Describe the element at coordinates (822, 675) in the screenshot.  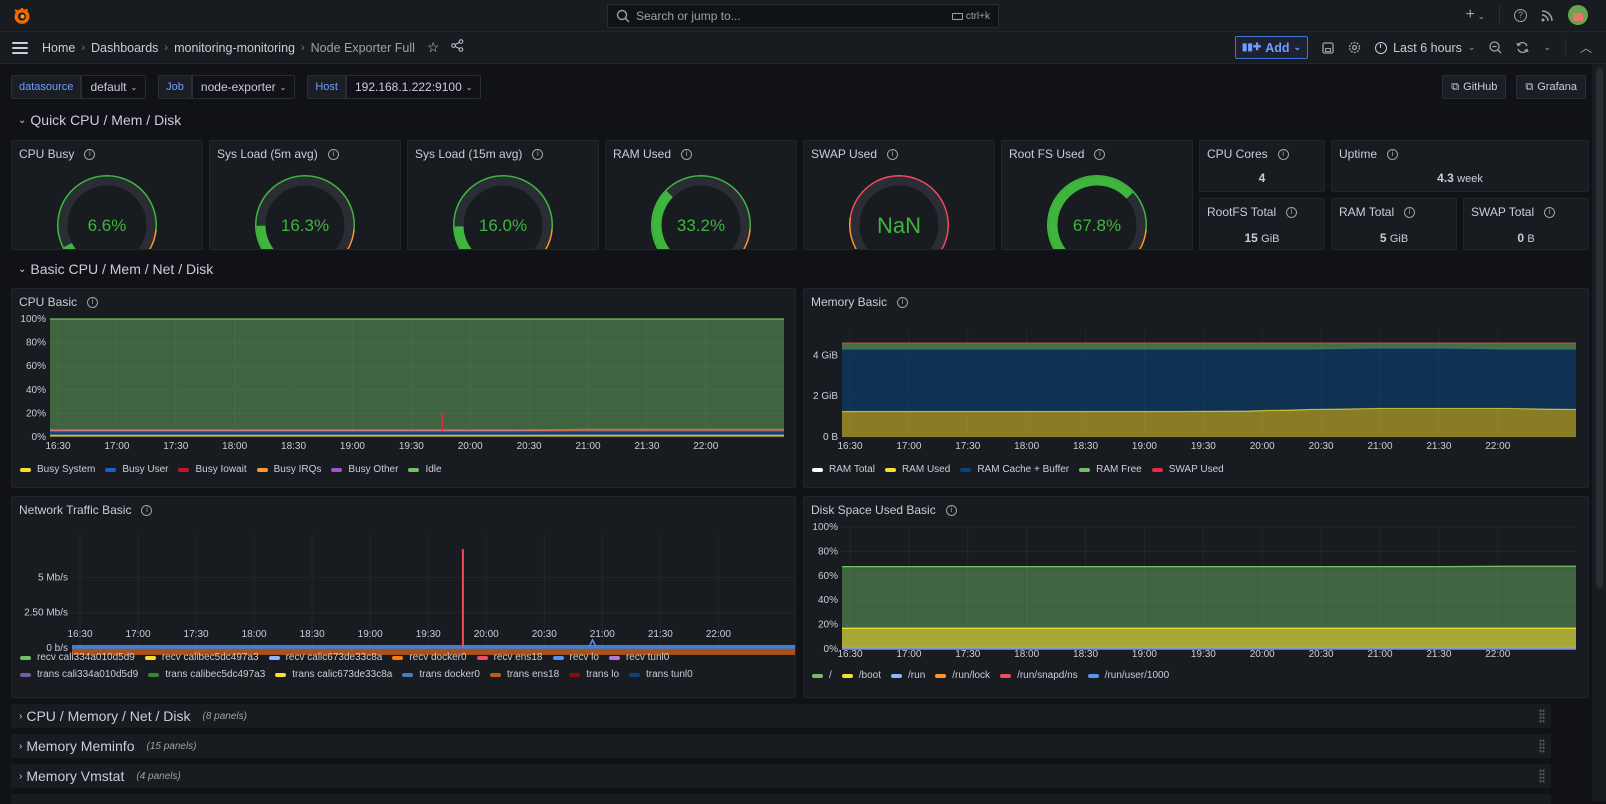
I see `legend-item: /` at that location.